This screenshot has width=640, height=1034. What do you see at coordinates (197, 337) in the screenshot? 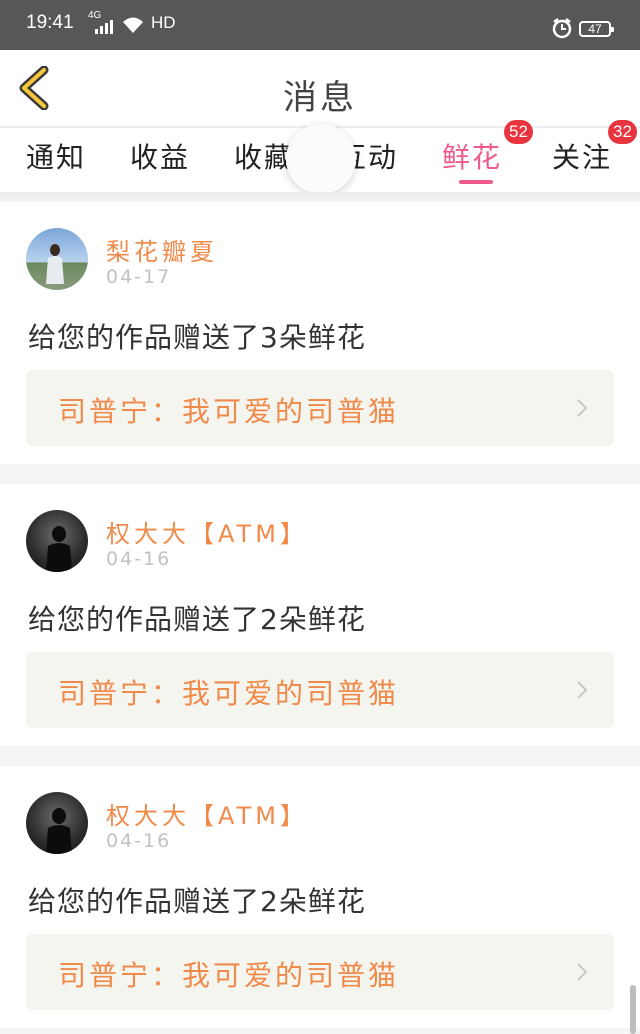
I see `message-text: 给您的作品赠送了3朵鲜花` at bounding box center [197, 337].